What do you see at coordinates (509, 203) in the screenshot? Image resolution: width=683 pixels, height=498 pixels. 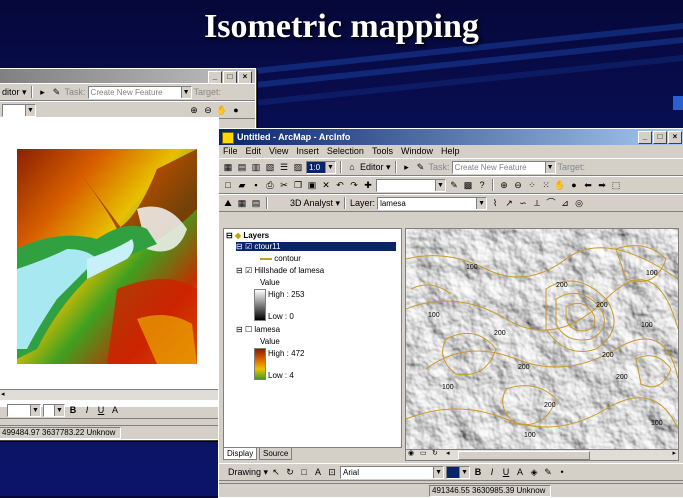 I see `create-steepest-path-icon: ↗` at bounding box center [509, 203].